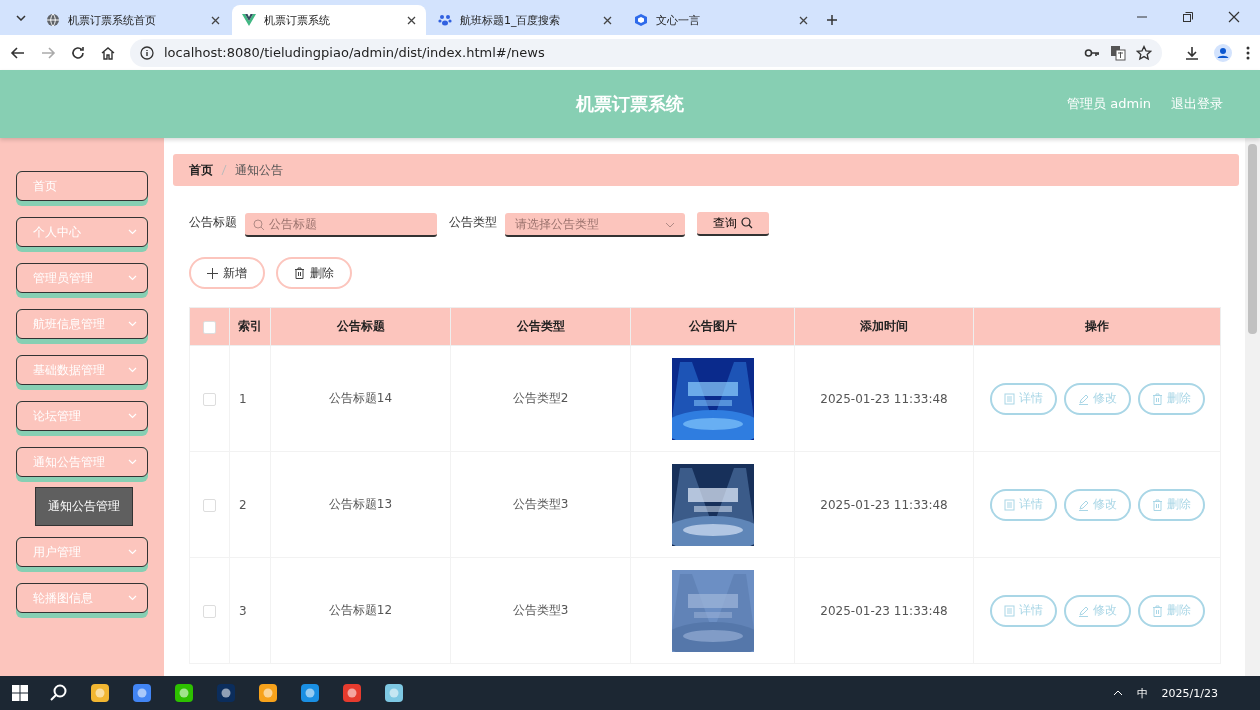 This screenshot has width=1260, height=710. Describe the element at coordinates (1188, 17) in the screenshot. I see `restore-icon` at that location.